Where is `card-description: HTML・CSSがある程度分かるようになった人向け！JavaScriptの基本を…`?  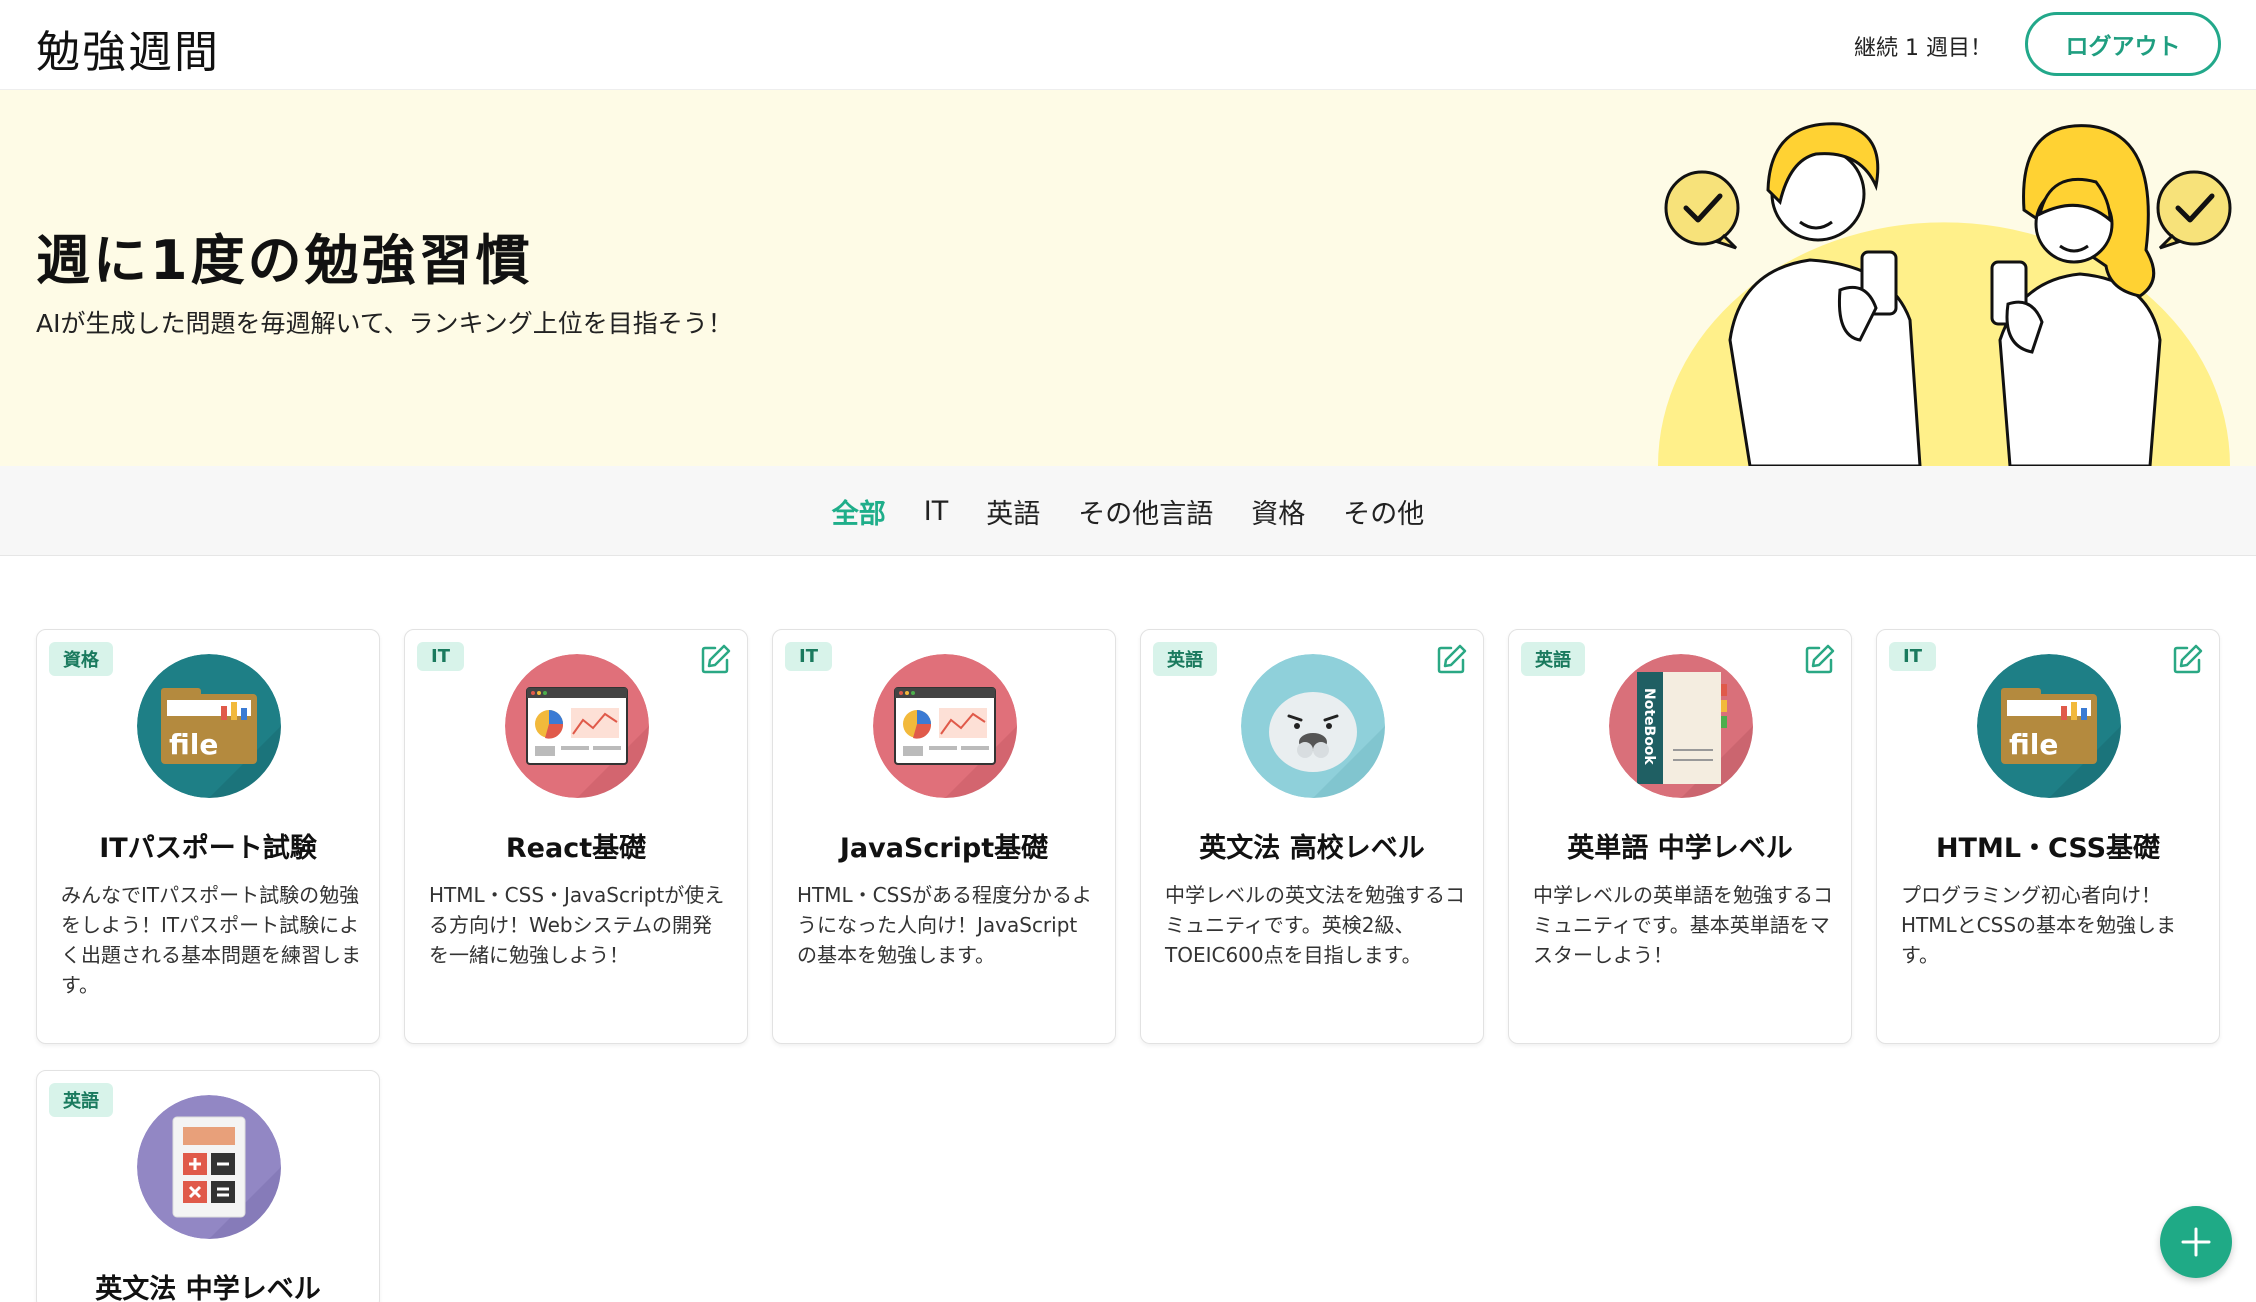 card-description: HTML・CSSがある程度分かるようになった人向け！JavaScriptの基本を… is located at coordinates (945, 925).